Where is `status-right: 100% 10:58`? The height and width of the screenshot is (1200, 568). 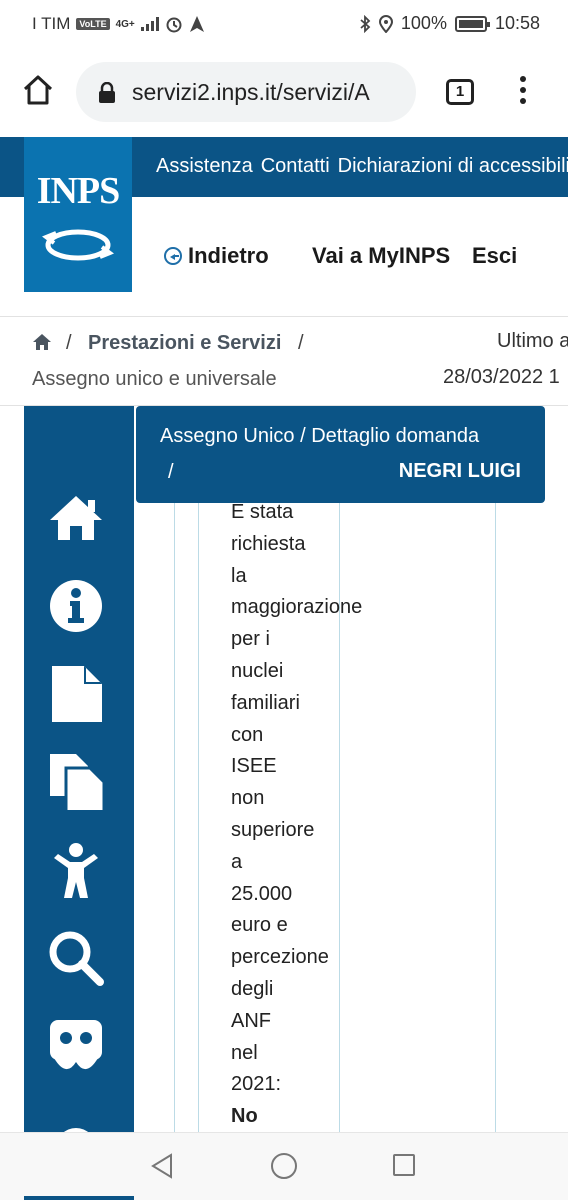
status-right: 100% 10:58 is located at coordinates (449, 23).